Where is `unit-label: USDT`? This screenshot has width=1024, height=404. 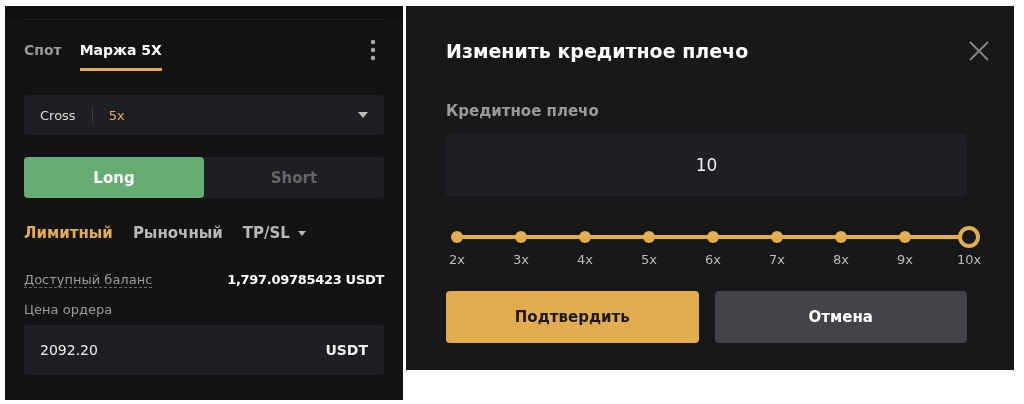 unit-label: USDT is located at coordinates (346, 350).